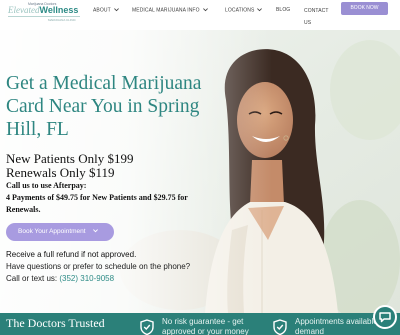  I want to click on logo-name-part2: Wellness, so click(59, 10).